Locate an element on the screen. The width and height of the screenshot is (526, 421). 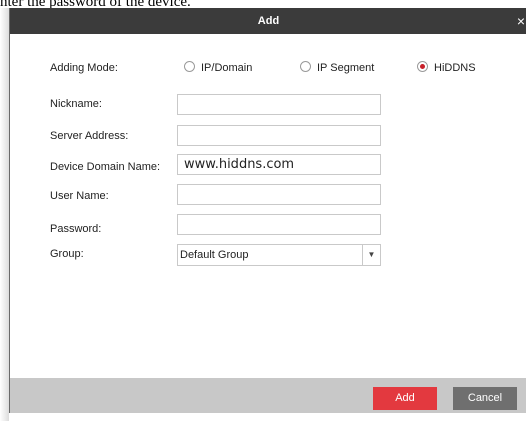
radio-selected-icon is located at coordinates (422, 66).